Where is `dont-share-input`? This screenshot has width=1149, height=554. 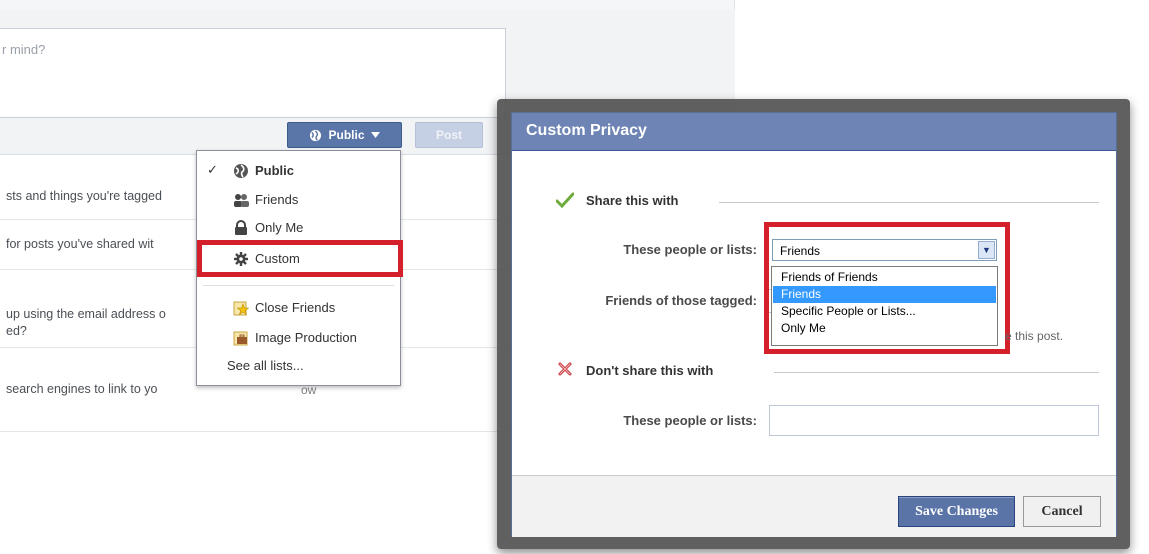
dont-share-input is located at coordinates (934, 420).